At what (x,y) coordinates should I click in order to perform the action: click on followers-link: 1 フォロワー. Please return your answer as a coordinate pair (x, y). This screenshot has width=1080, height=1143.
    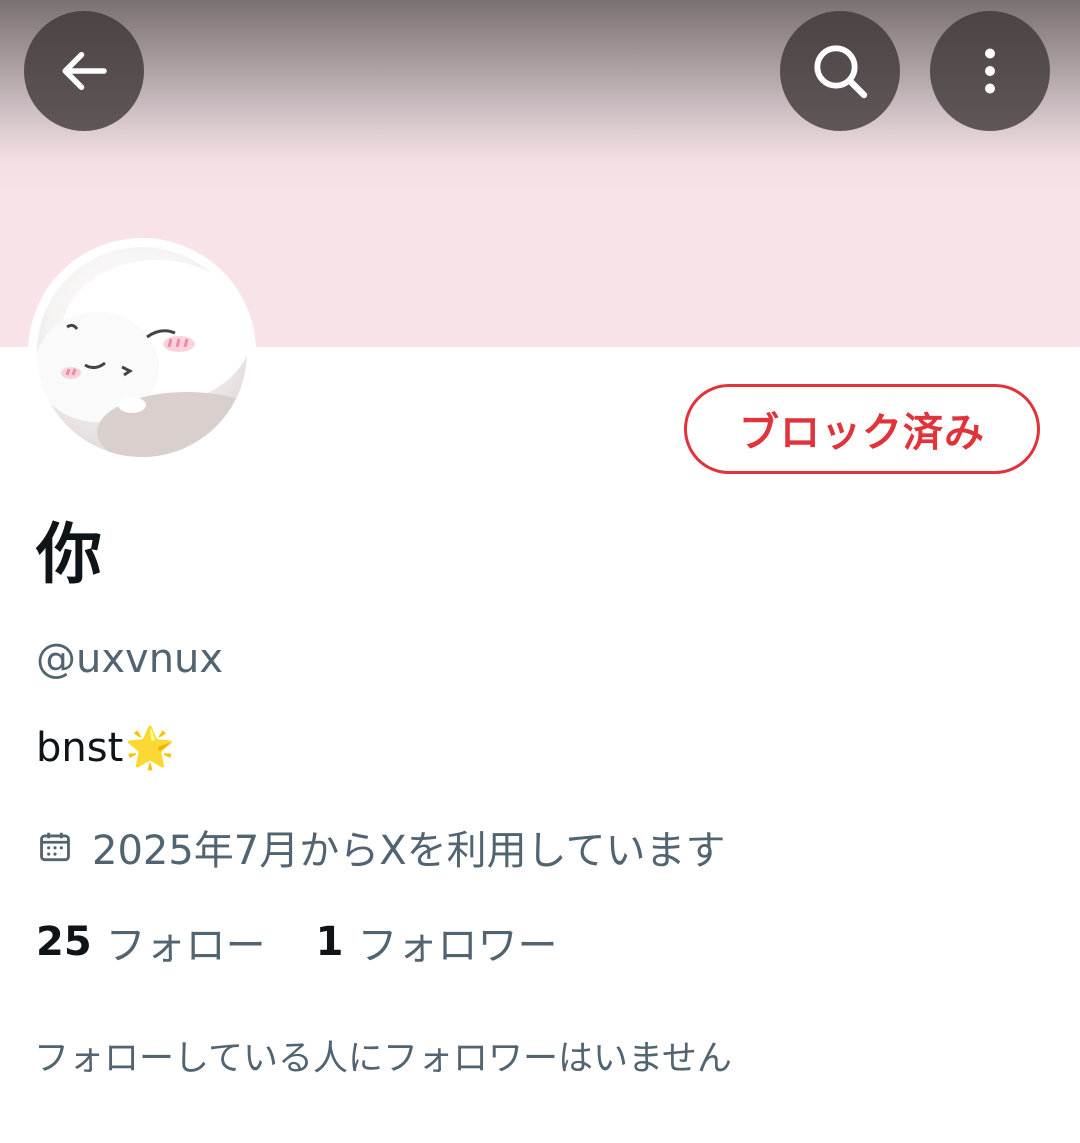
    Looking at the image, I should click on (437, 942).